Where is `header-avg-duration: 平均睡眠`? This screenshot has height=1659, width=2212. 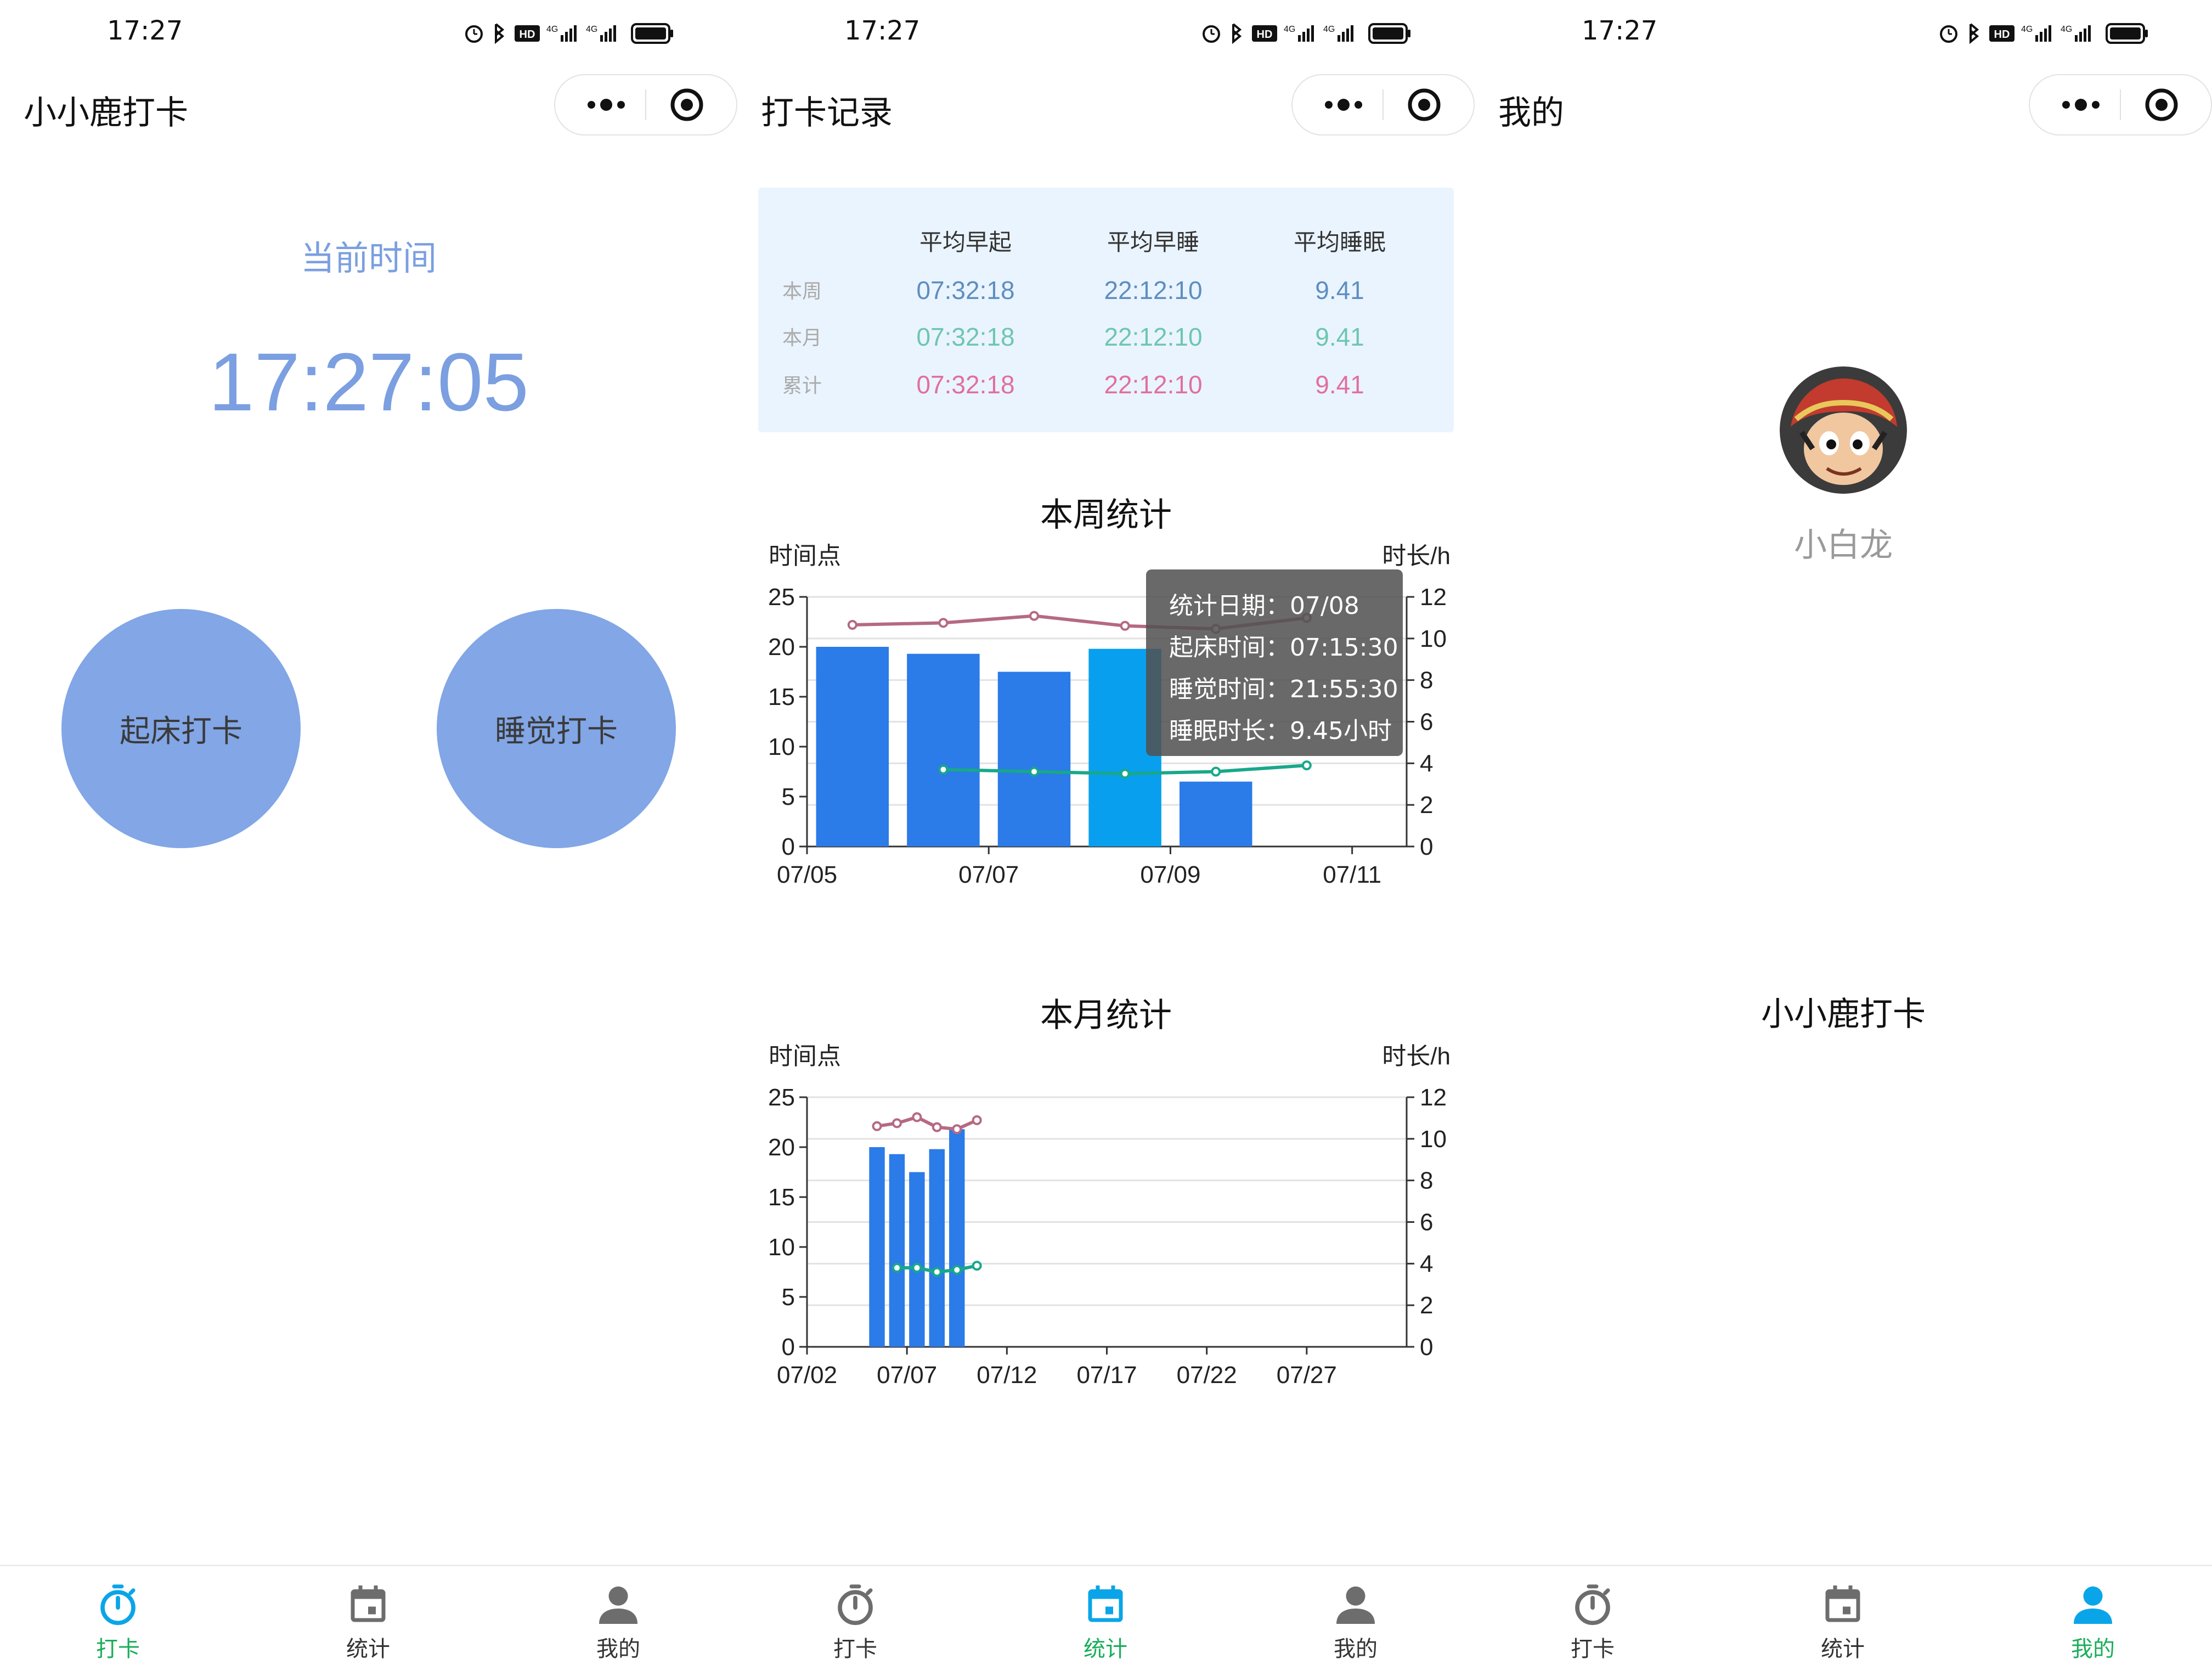
header-avg-duration: 平均睡眠 is located at coordinates (1339, 243).